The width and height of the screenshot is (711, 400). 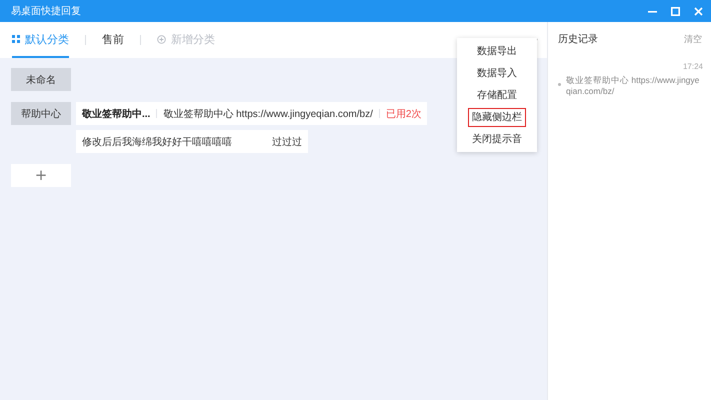 What do you see at coordinates (634, 86) in the screenshot?
I see `history-entry: 敬业签帮助中心 https://www.jingyeqian.com/bz/` at bounding box center [634, 86].